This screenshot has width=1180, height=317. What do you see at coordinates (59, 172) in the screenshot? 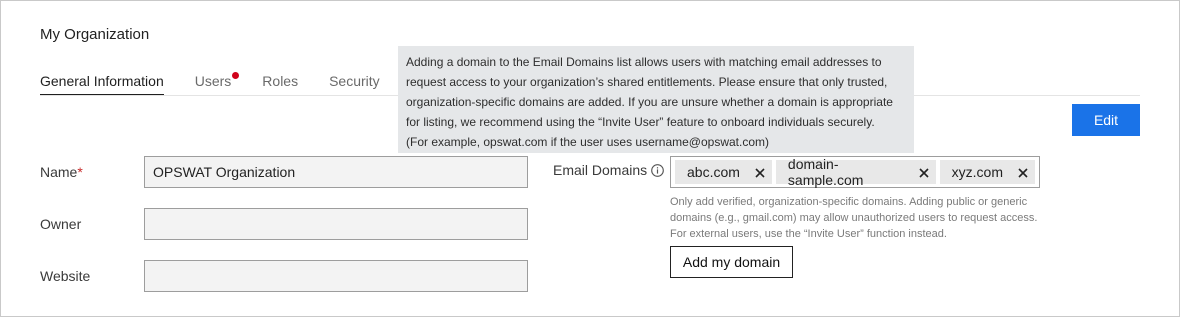
I see `name-label-text: Name` at bounding box center [59, 172].